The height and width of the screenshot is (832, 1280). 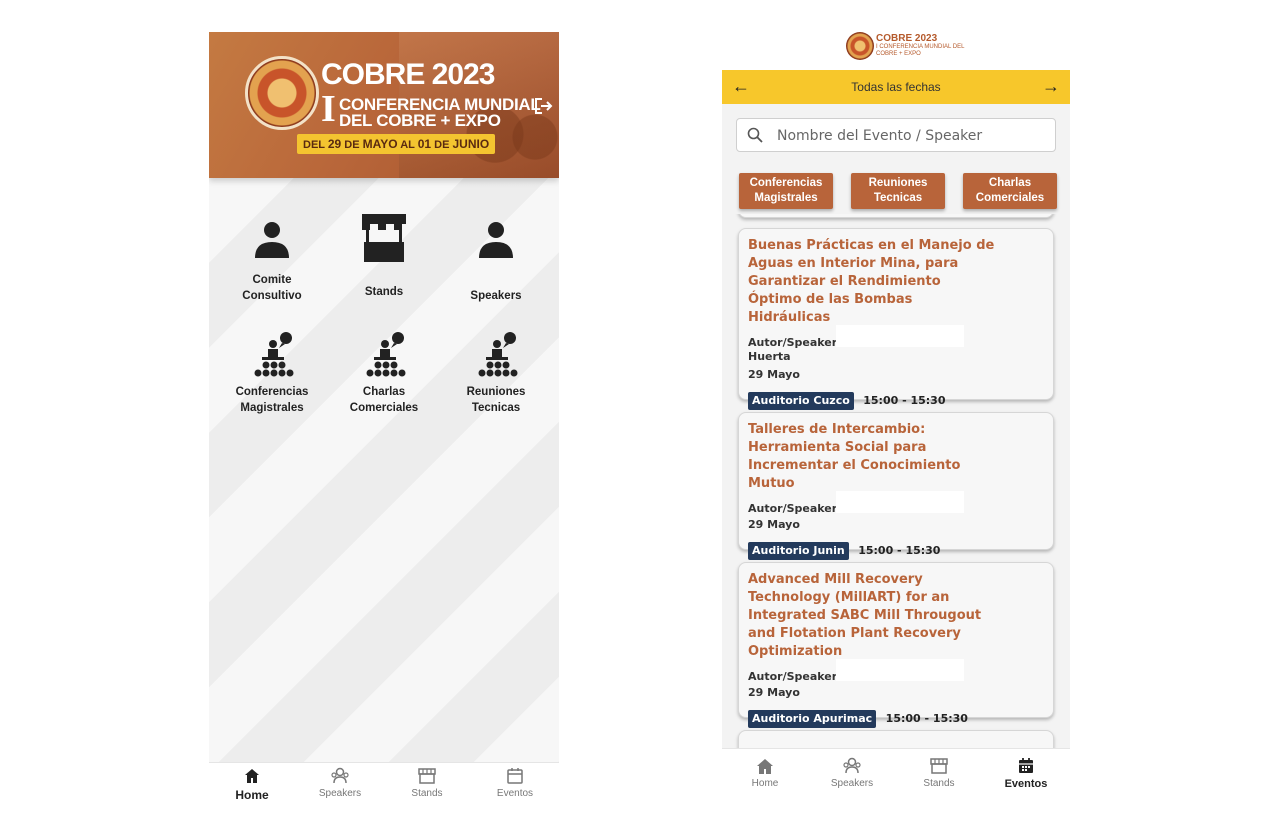 What do you see at coordinates (272, 296) in the screenshot?
I see `menu-label: Consultivo` at bounding box center [272, 296].